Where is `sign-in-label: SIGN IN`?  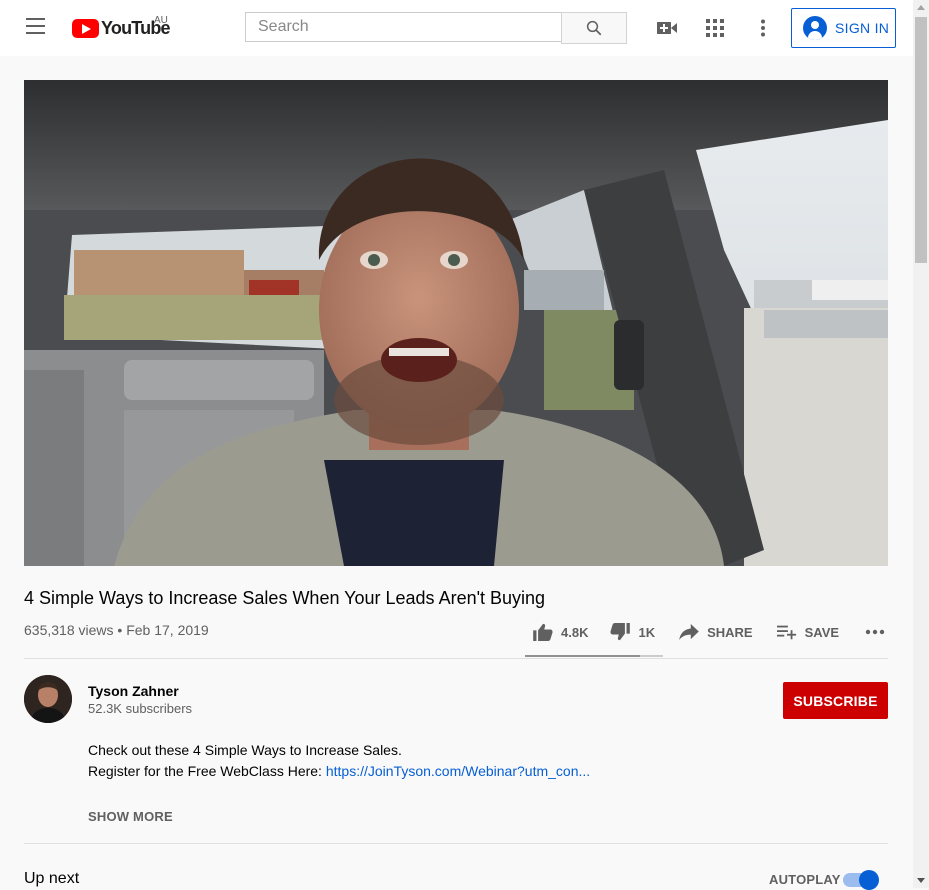 sign-in-label: SIGN IN is located at coordinates (862, 28).